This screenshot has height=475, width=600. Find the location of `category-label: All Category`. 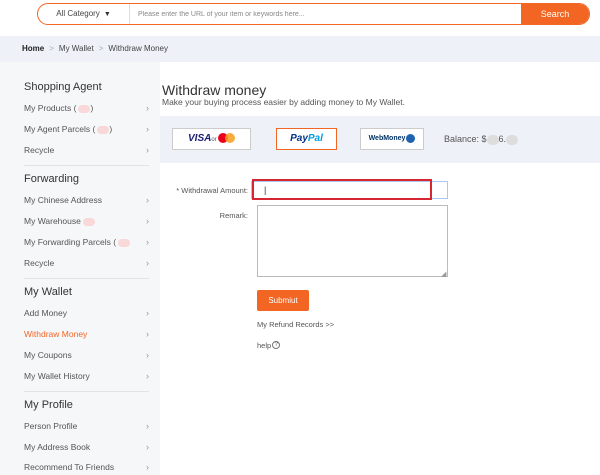

category-label: All Category is located at coordinates (78, 13).